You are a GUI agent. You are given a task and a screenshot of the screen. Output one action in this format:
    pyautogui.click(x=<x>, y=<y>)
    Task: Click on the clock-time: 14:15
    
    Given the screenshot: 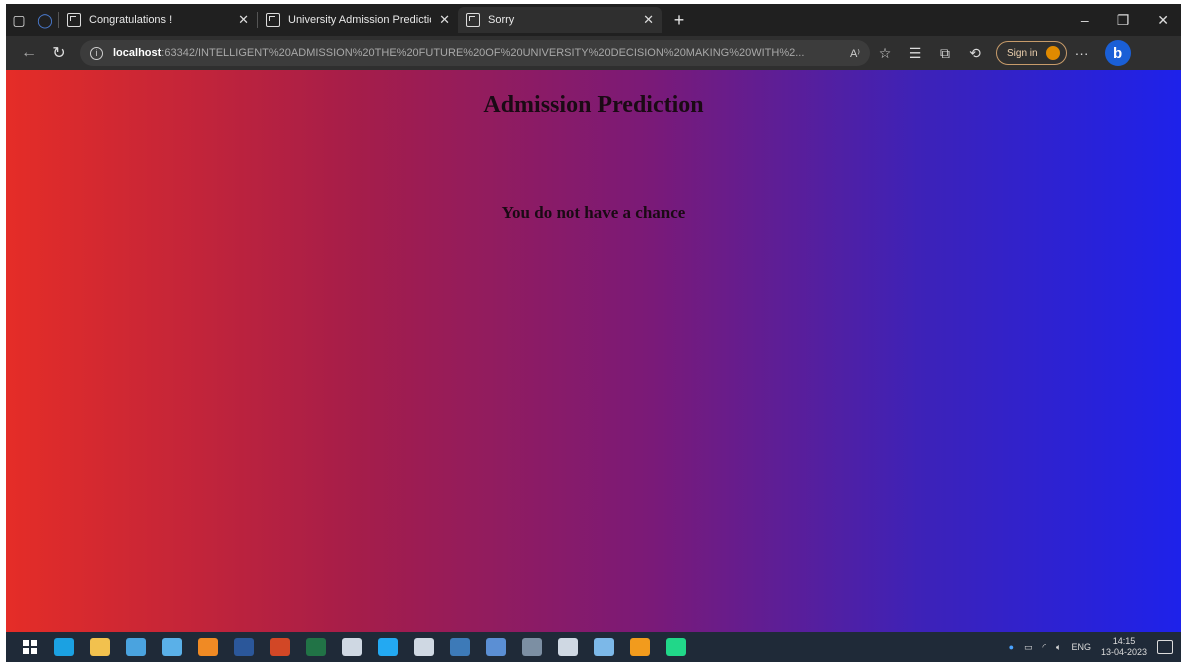 What is the action you would take?
    pyautogui.click(x=1124, y=641)
    